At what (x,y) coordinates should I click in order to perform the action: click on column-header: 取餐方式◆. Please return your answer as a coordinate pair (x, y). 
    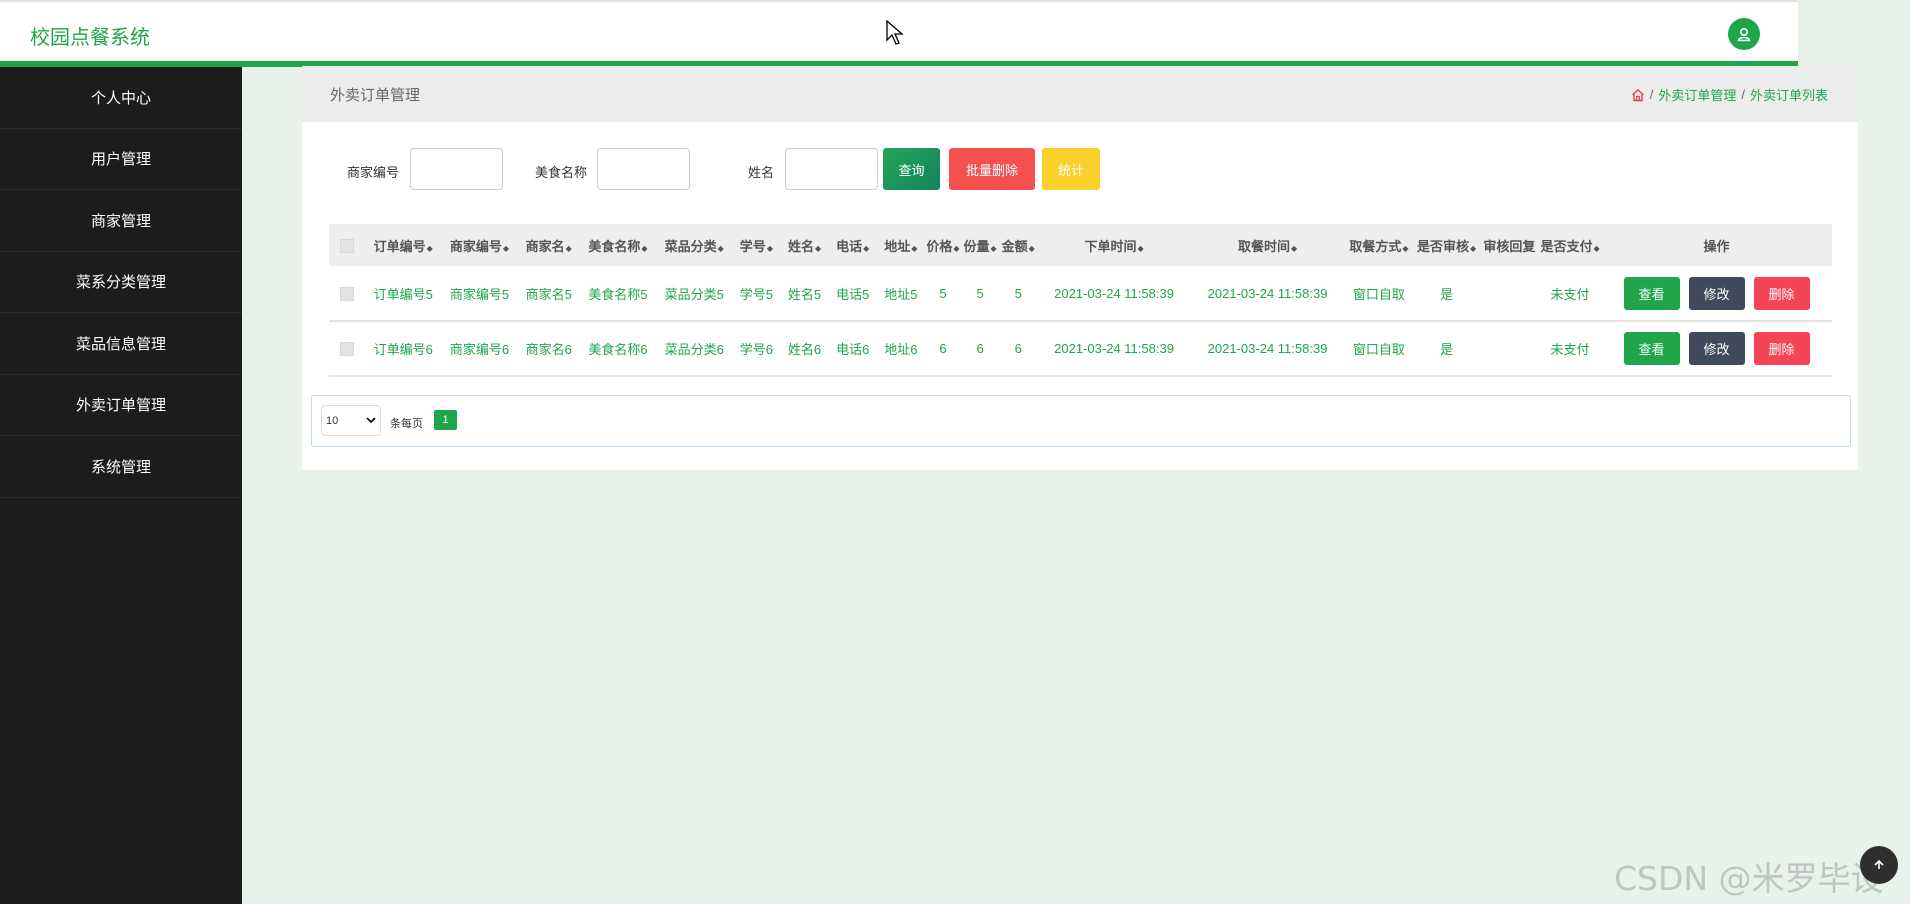
    Looking at the image, I should click on (1379, 245).